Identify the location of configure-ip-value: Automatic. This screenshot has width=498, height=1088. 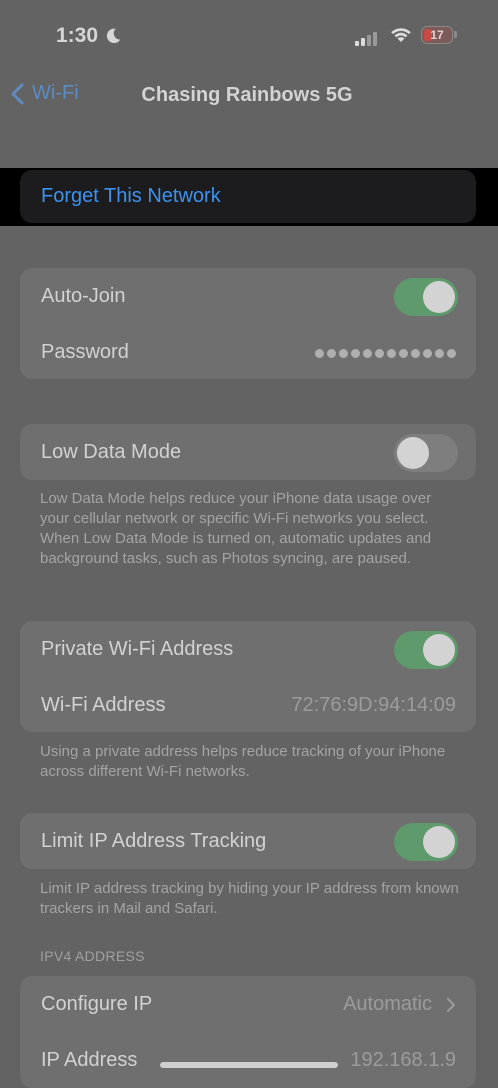
(387, 1004).